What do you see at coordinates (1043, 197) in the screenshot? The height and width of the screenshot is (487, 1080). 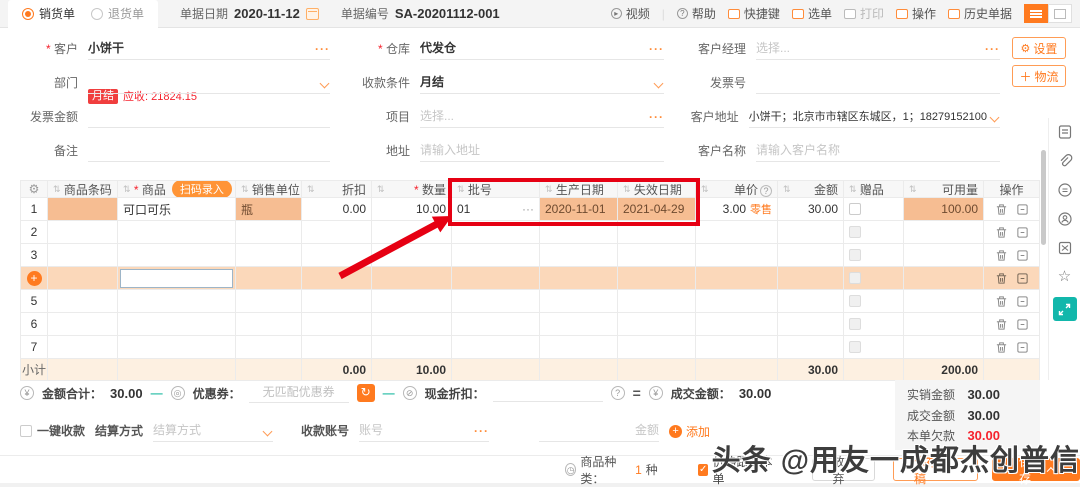 I see `vertical-scrollbar` at bounding box center [1043, 197].